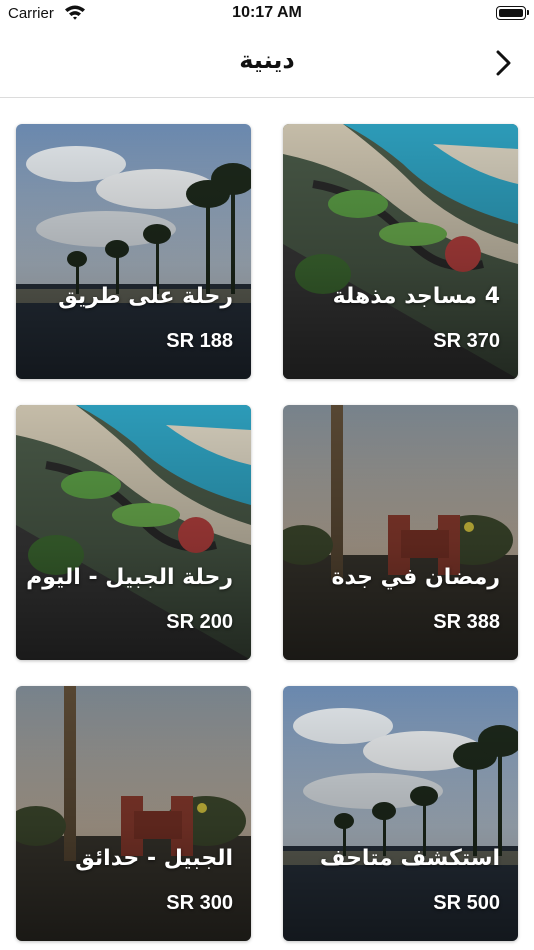 The image size is (534, 950). What do you see at coordinates (133, 251) in the screenshot?
I see `tour-card: رحلة على طريق SR 188` at bounding box center [133, 251].